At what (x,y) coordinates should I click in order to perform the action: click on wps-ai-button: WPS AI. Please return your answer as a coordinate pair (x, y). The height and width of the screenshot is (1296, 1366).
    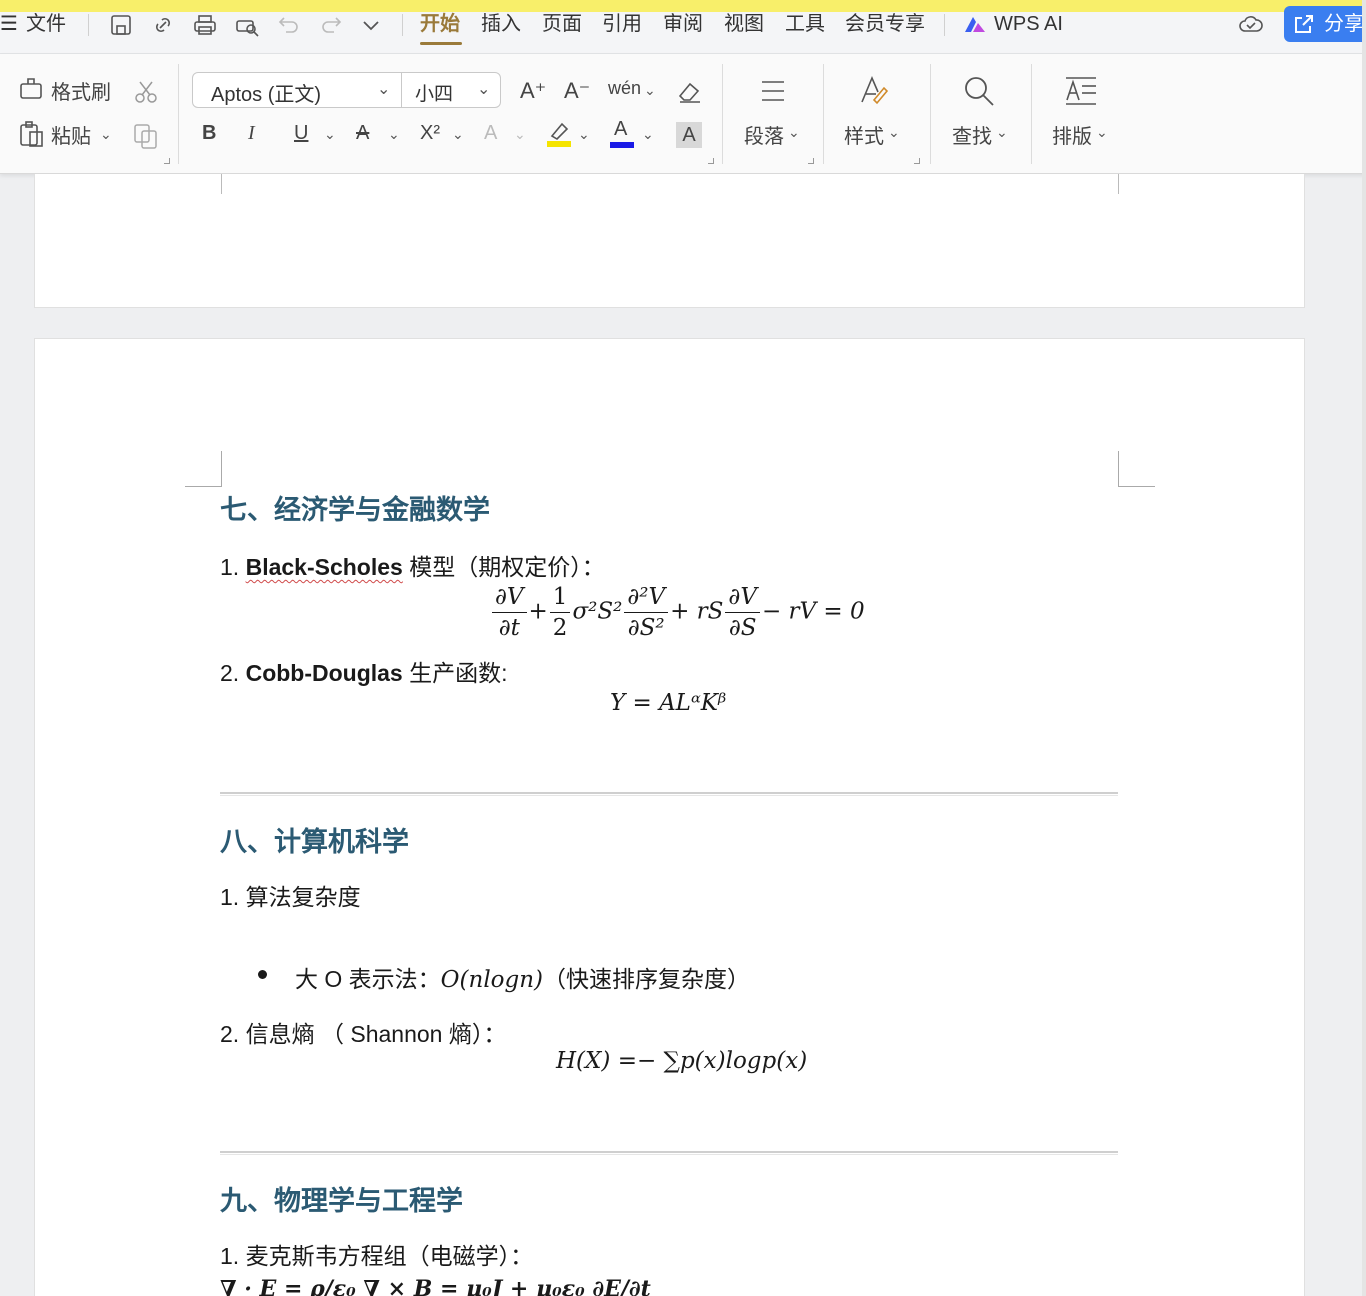
    Looking at the image, I should click on (1028, 24).